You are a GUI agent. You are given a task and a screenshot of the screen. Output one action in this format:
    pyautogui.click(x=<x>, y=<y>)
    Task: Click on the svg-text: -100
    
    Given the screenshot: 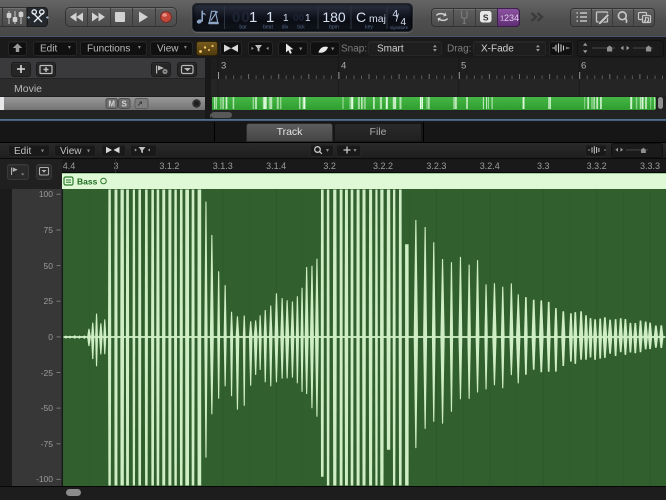 What is the action you would take?
    pyautogui.click(x=44, y=479)
    